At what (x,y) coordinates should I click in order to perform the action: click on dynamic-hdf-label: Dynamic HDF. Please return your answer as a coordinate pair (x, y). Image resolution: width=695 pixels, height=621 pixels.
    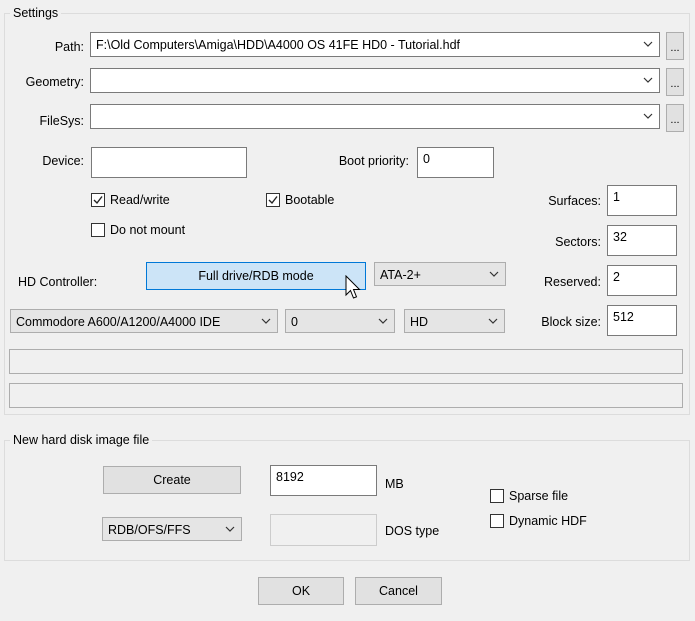
    Looking at the image, I should click on (548, 521).